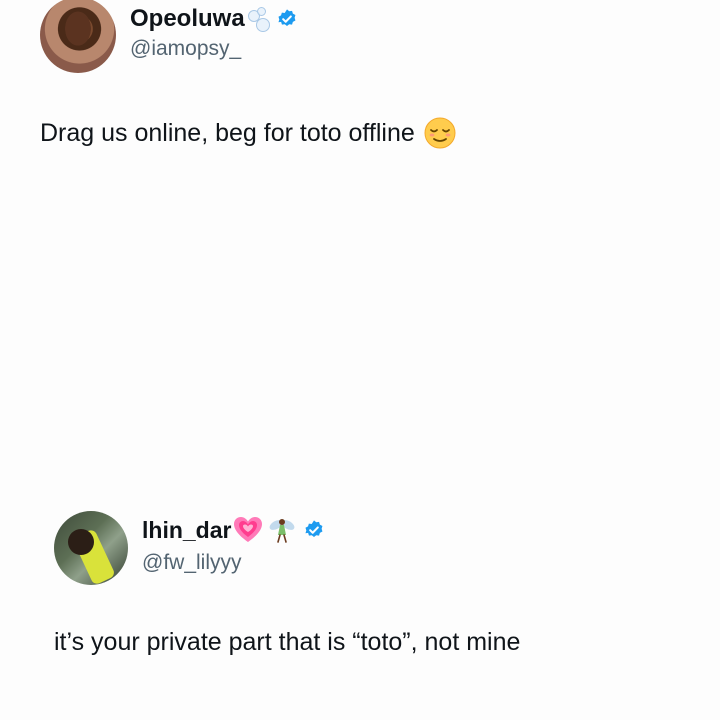 The height and width of the screenshot is (720, 720). What do you see at coordinates (227, 133) in the screenshot?
I see `tweet-text-content: Drag us online, beg for toto offline` at bounding box center [227, 133].